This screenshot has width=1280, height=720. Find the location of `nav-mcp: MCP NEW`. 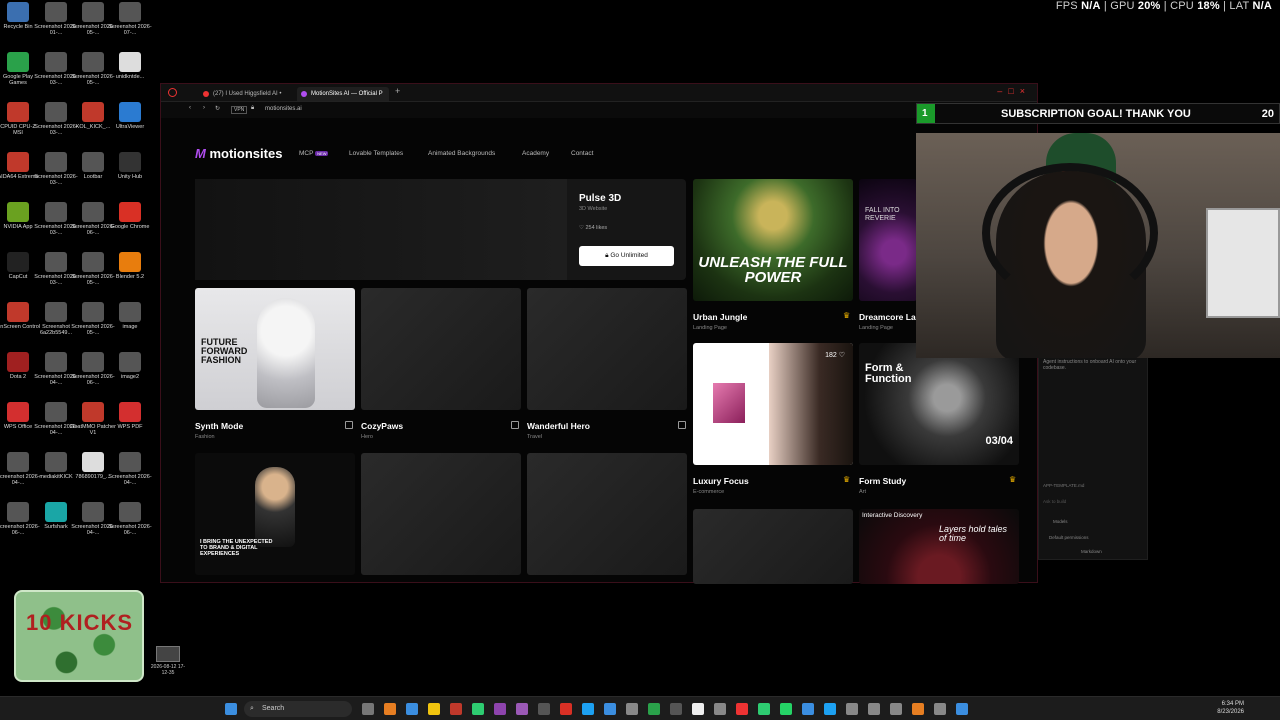

nav-mcp: MCP NEW is located at coordinates (314, 153).